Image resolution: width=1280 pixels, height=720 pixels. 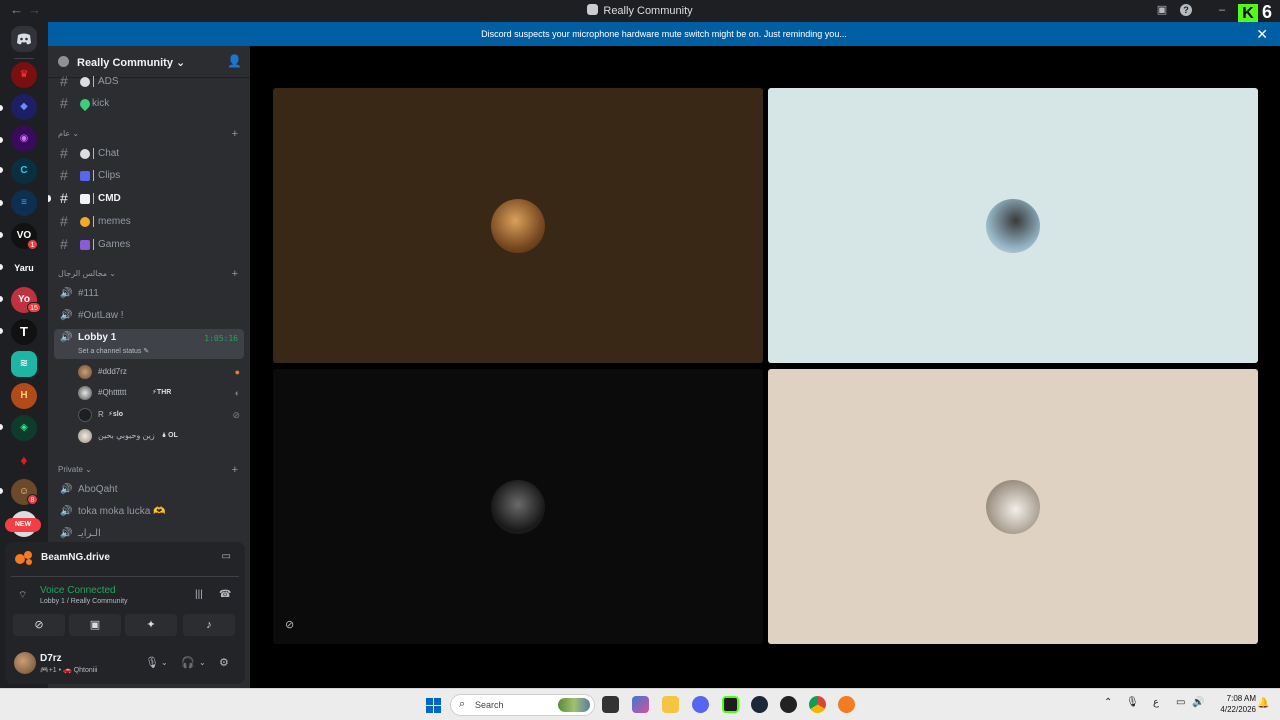 What do you see at coordinates (149, 81) in the screenshot?
I see `channel-ads: # ADS` at bounding box center [149, 81].